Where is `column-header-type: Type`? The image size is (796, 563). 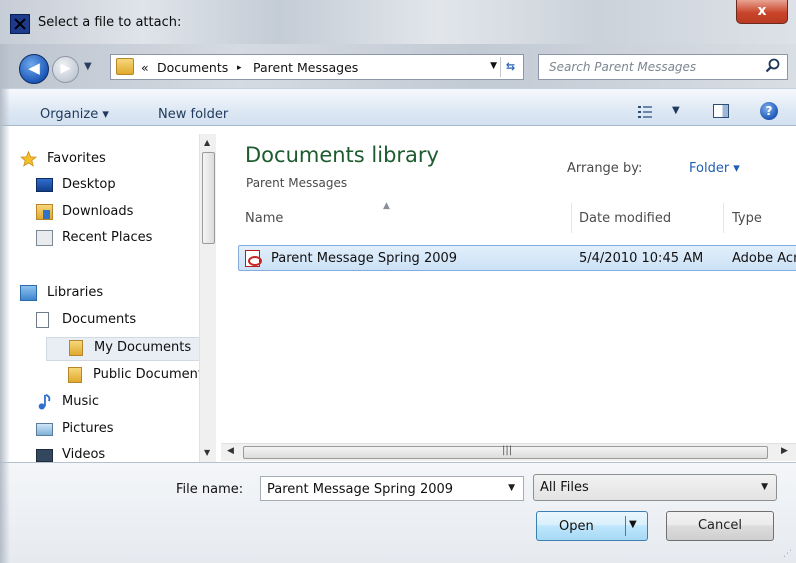 column-header-type: Type is located at coordinates (747, 218).